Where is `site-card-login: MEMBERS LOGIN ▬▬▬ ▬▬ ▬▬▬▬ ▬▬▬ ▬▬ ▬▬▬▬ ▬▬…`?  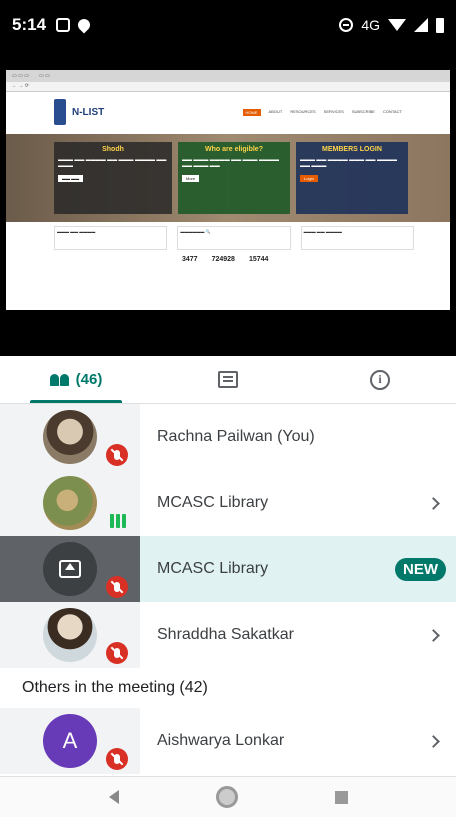 site-card-login: MEMBERS LOGIN ▬▬▬ ▬▬ ▬▬▬▬ ▬▬▬ ▬▬ ▬▬▬▬ ▬▬… is located at coordinates (352, 178).